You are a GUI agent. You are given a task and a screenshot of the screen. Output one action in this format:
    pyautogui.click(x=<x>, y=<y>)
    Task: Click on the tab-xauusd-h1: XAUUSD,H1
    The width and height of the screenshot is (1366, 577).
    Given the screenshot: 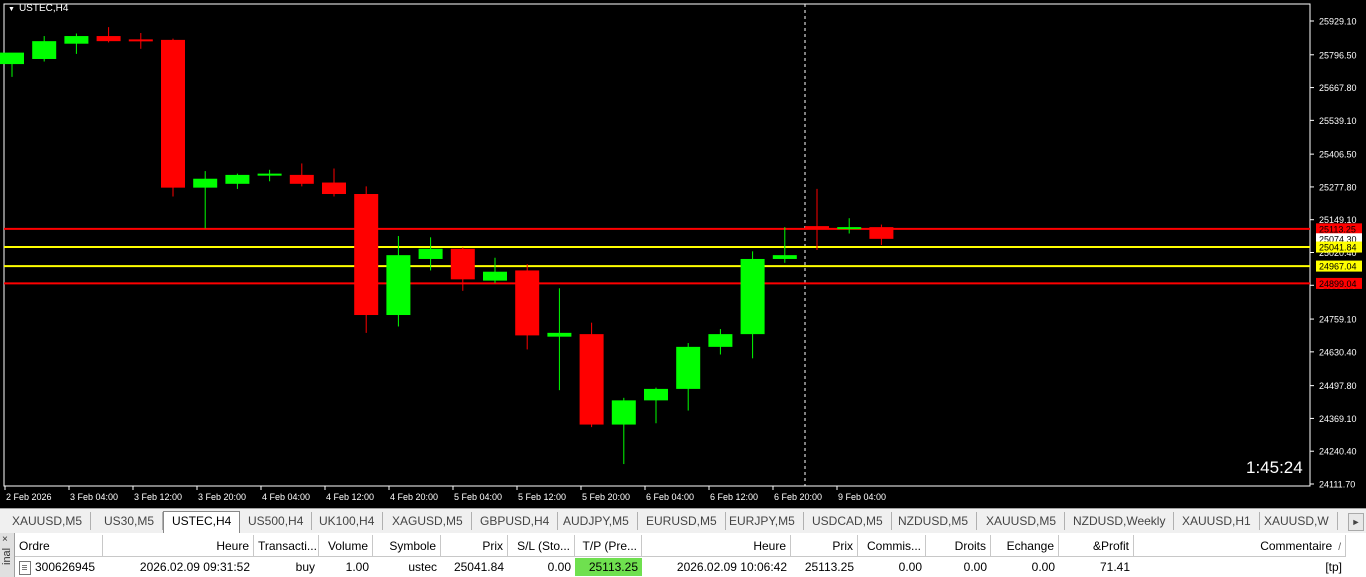 What is the action you would take?
    pyautogui.click(x=1217, y=521)
    